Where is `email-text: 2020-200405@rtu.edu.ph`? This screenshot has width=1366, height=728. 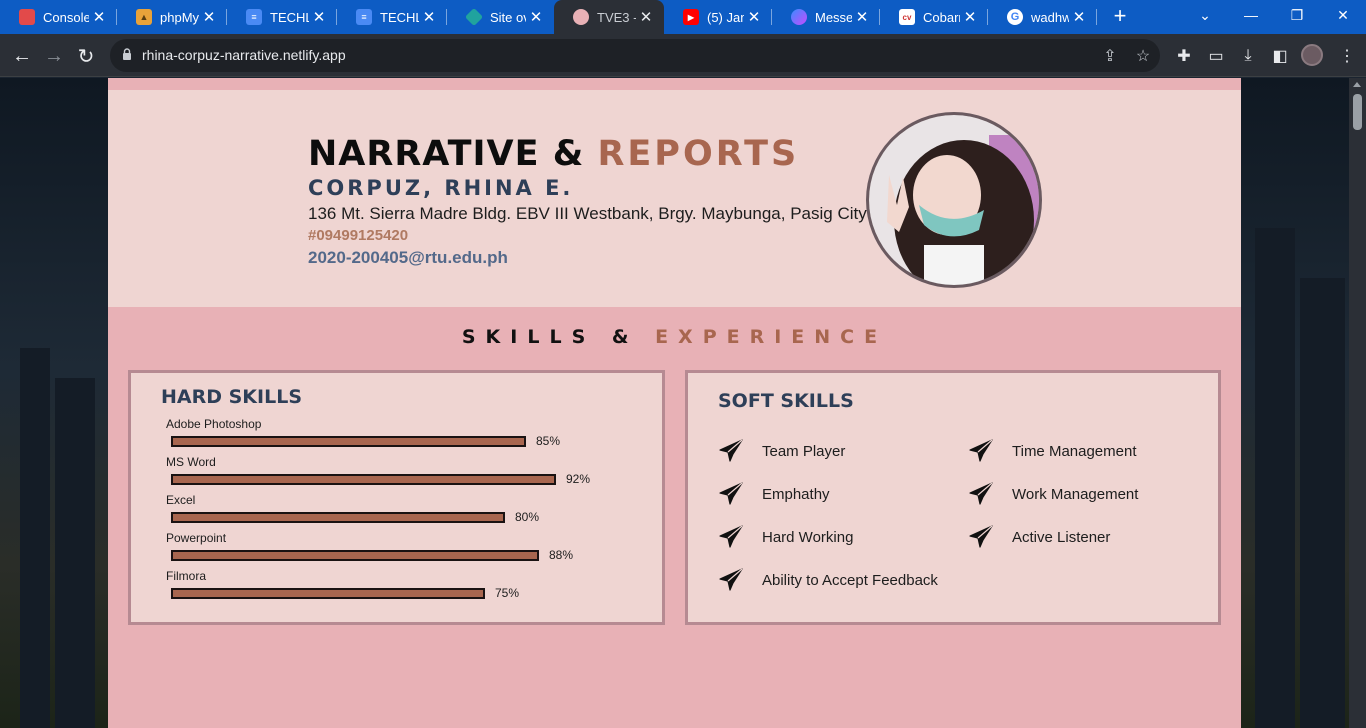
email-text: 2020-200405@rtu.edu.ph is located at coordinates (408, 257).